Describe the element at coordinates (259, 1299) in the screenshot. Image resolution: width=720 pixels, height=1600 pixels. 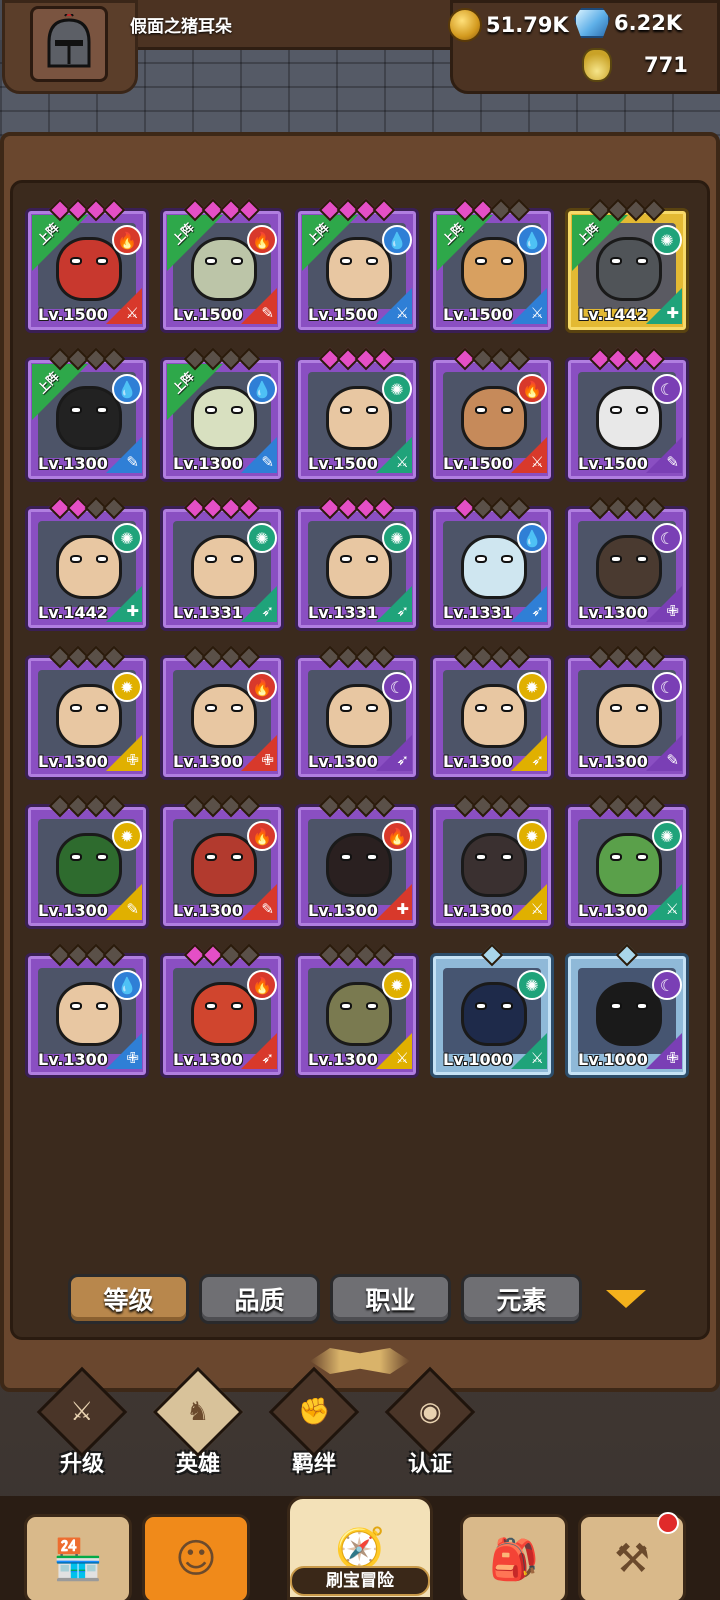
I see `filter-tab-quality: 品质` at that location.